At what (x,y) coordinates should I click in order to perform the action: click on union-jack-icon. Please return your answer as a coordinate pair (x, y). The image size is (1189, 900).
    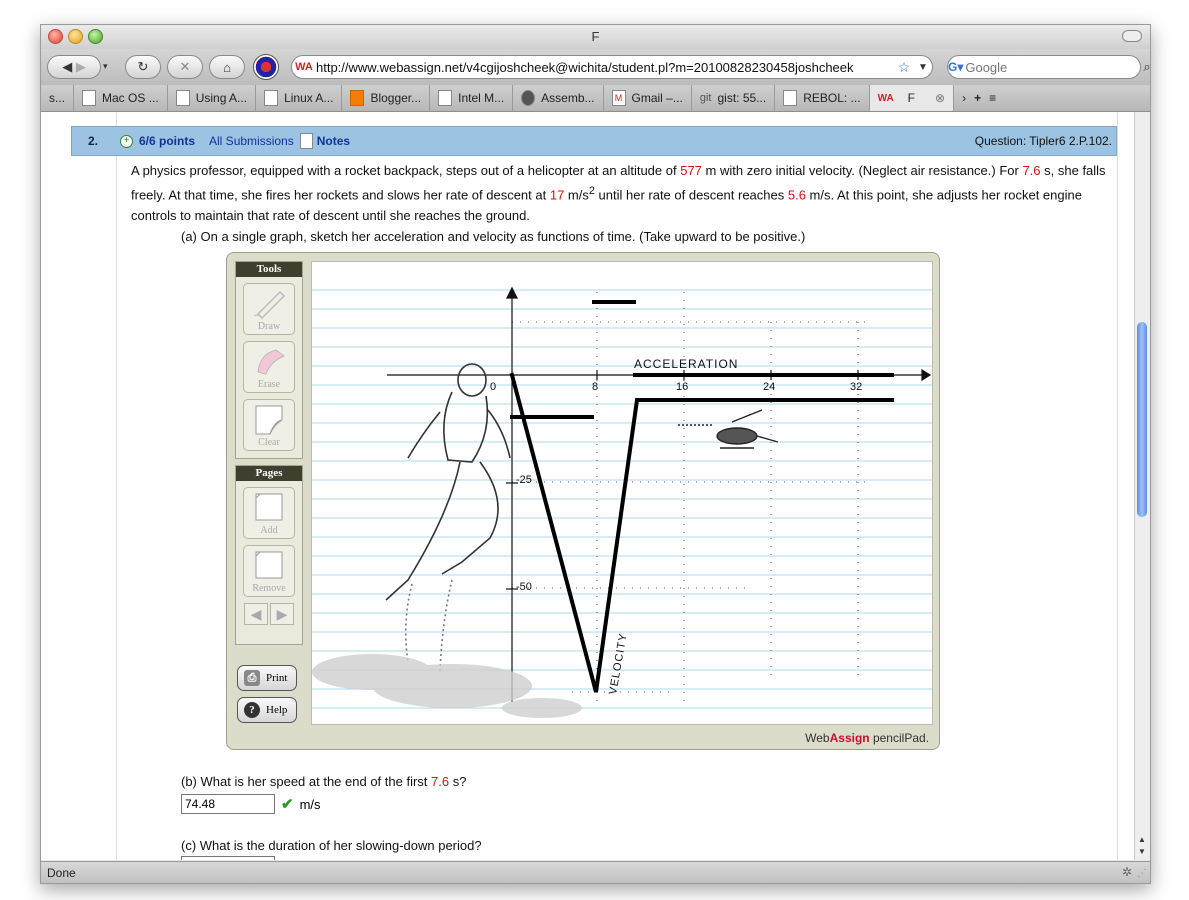
    Looking at the image, I should click on (266, 67).